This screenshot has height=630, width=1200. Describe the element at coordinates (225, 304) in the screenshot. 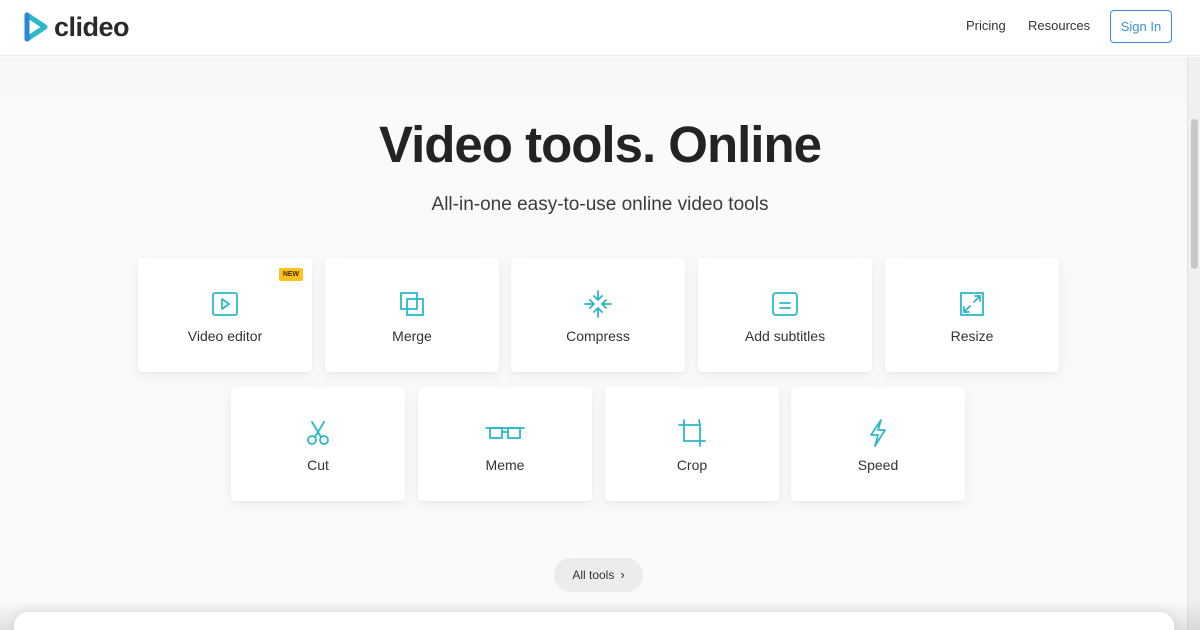

I see `play-icon` at that location.